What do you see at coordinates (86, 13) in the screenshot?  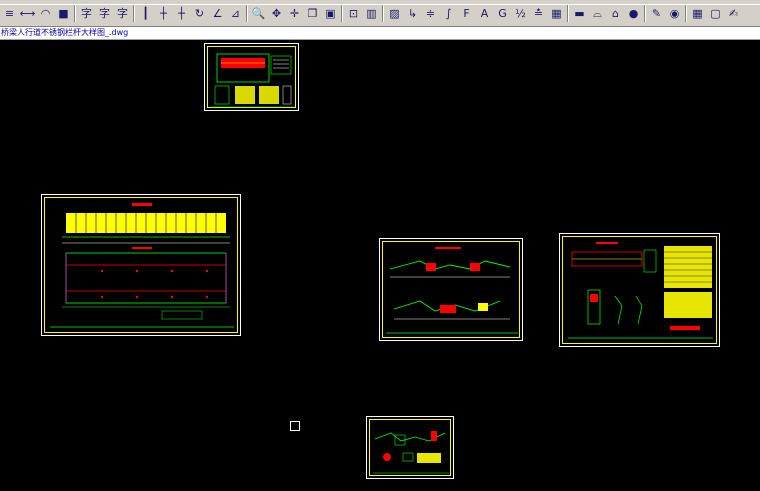 I see `dimension-linear-icon: 字` at bounding box center [86, 13].